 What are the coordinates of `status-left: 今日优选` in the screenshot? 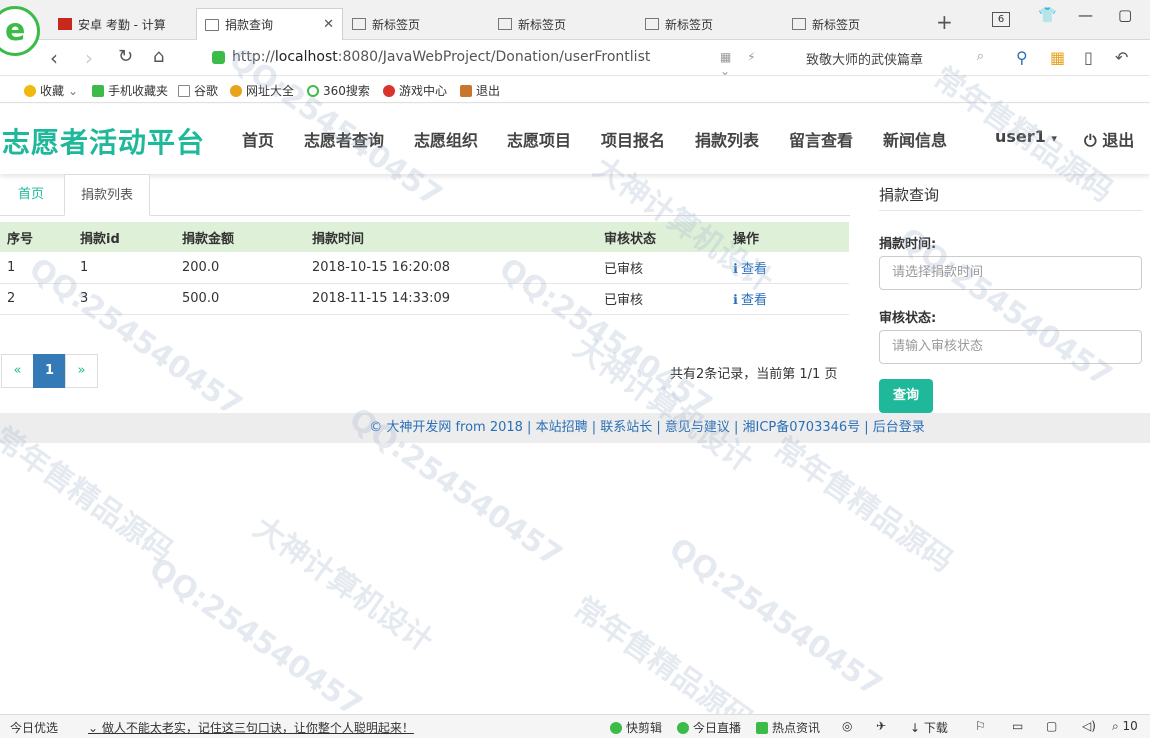 It's located at (34, 727).